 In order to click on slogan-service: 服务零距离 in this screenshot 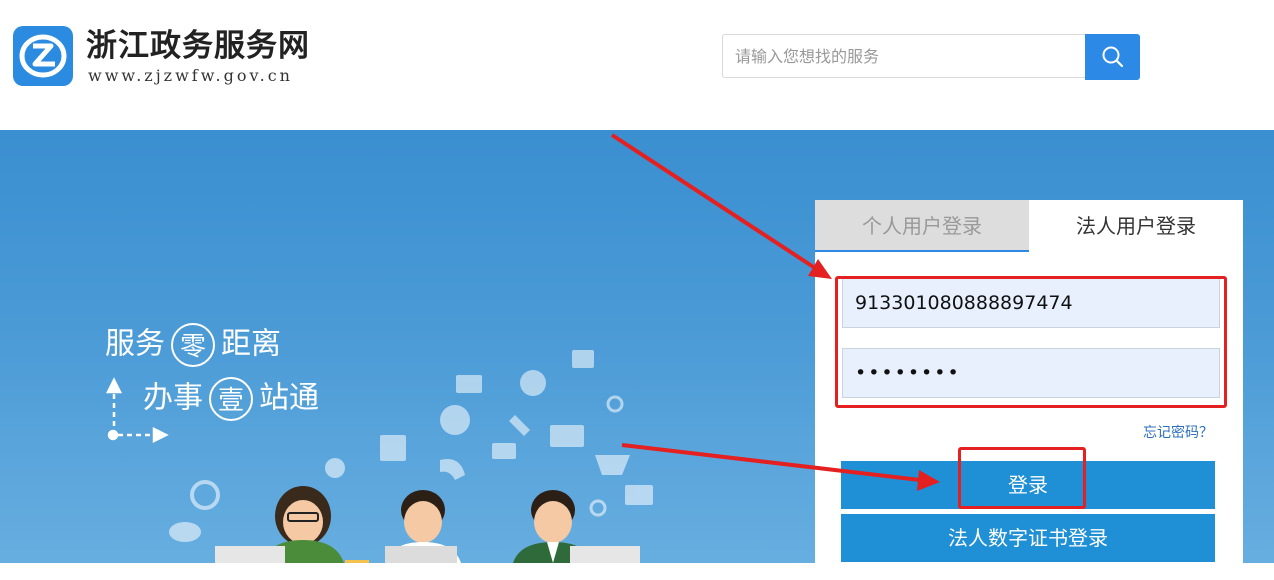, I will do `click(193, 345)`.